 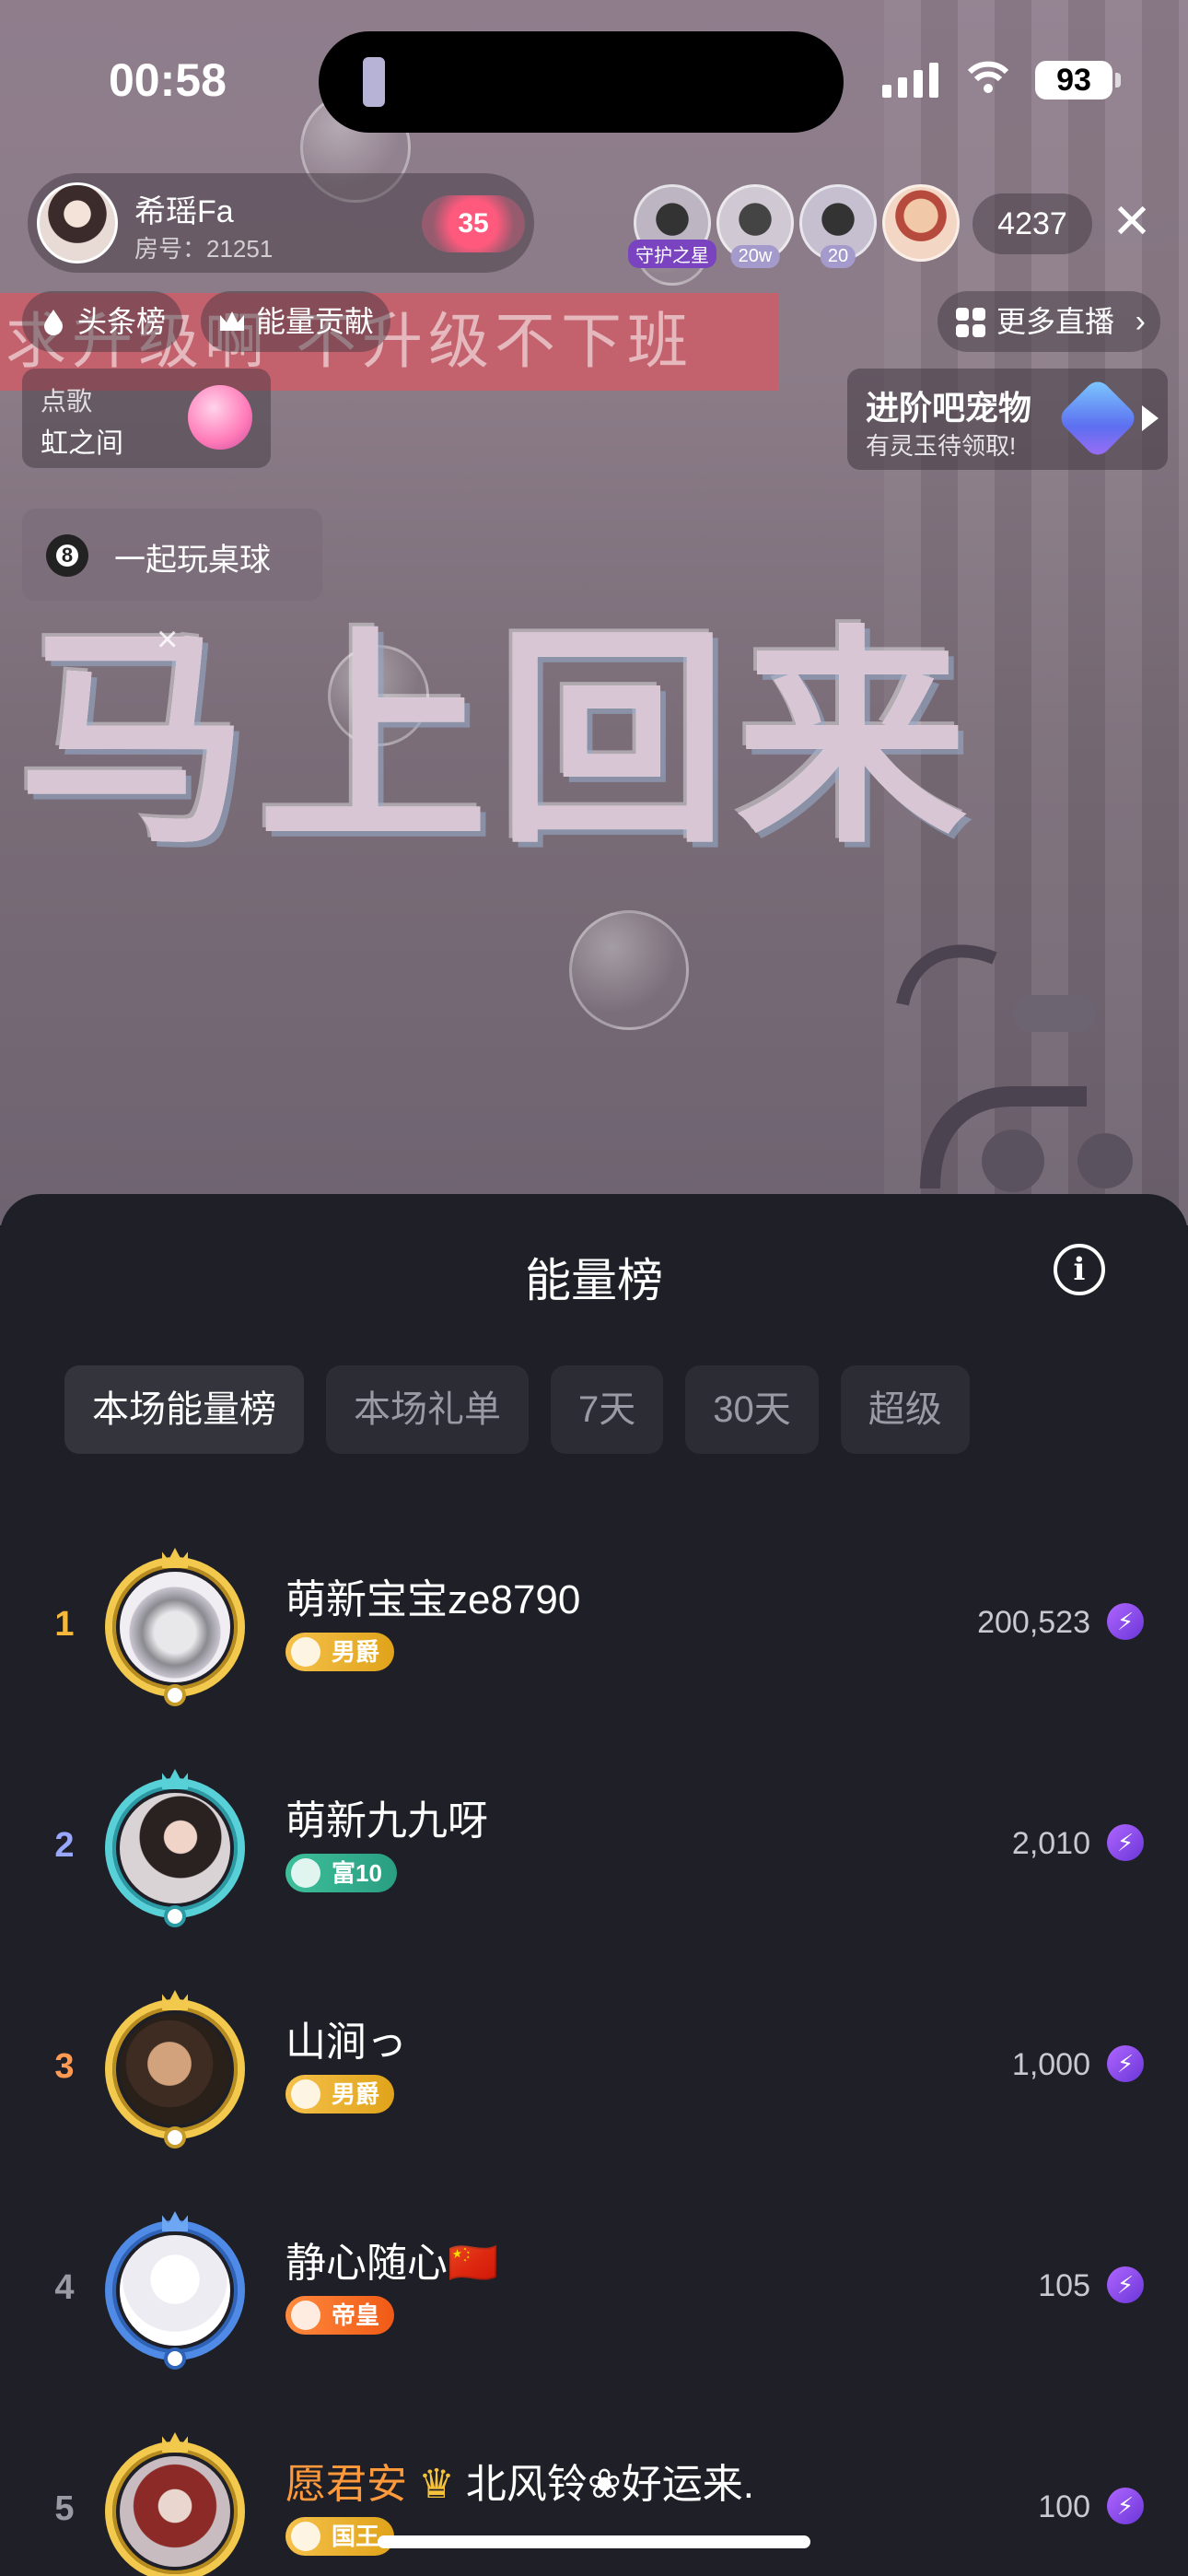 I want to click on crown-icon, so click(x=232, y=321).